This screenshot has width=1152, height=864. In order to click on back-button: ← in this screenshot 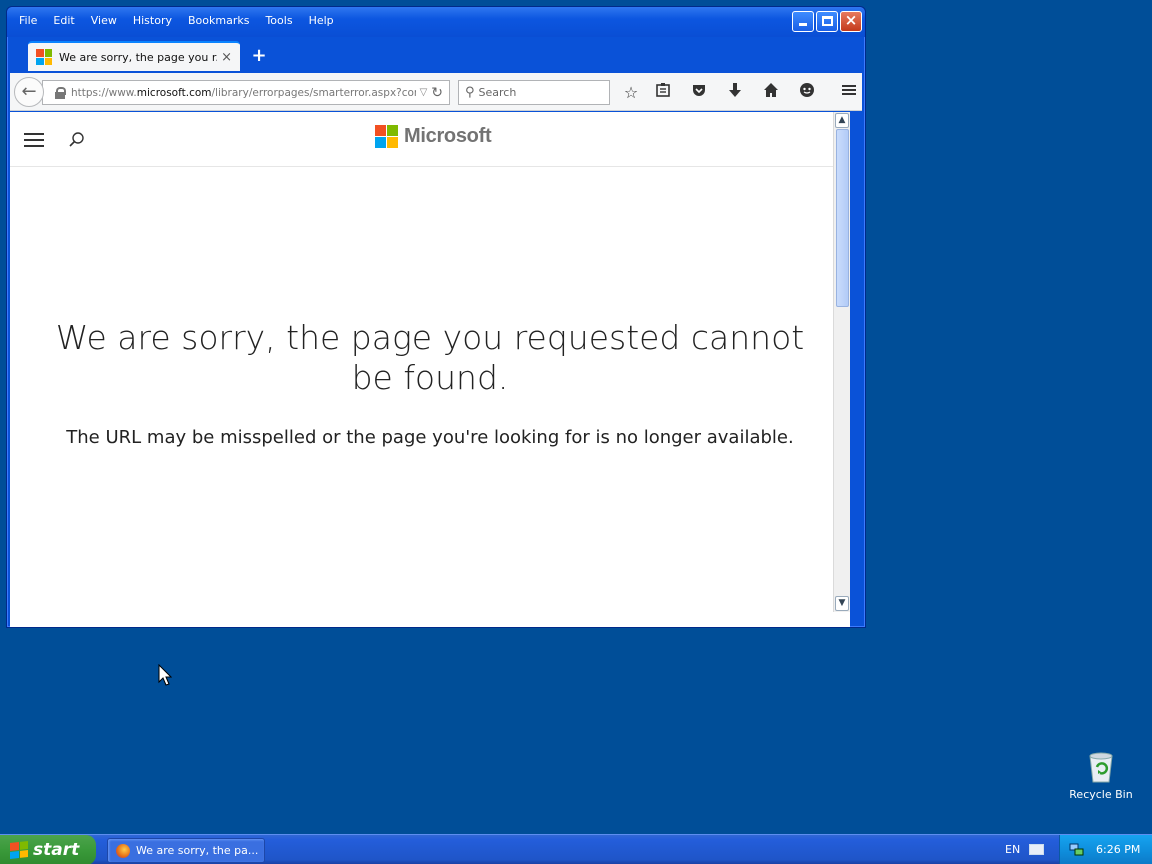, I will do `click(29, 92)`.